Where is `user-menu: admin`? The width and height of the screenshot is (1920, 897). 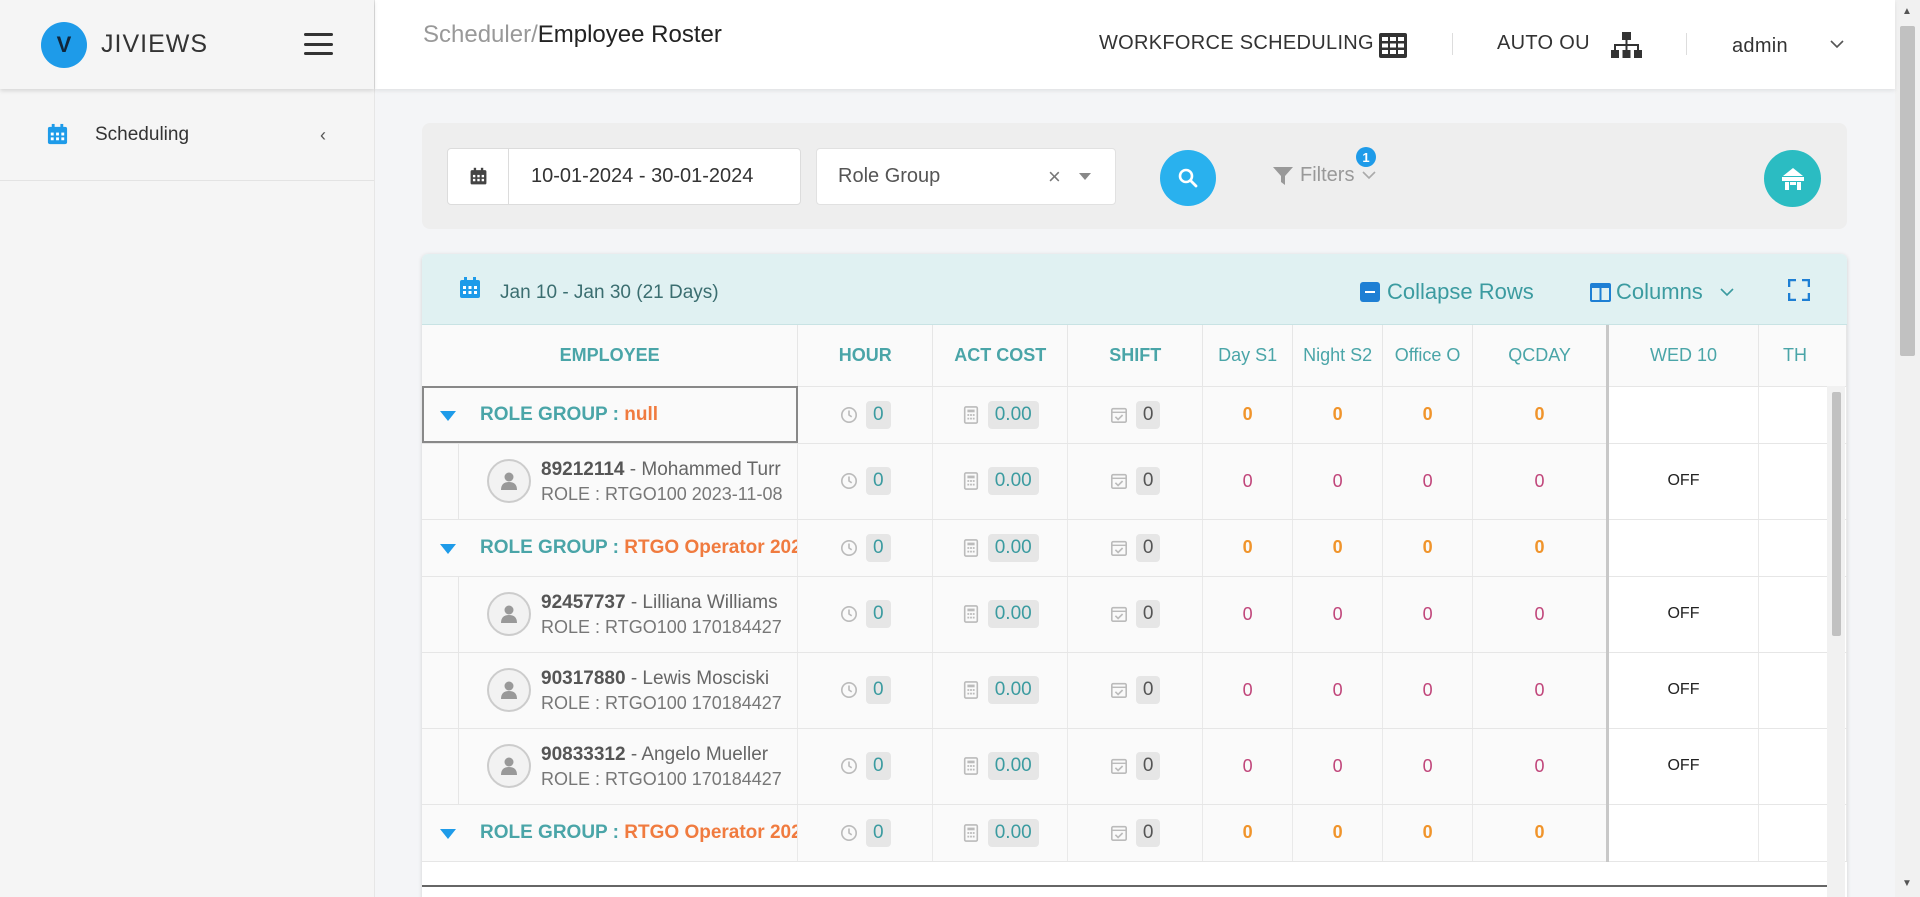
user-menu: admin is located at coordinates (1760, 46).